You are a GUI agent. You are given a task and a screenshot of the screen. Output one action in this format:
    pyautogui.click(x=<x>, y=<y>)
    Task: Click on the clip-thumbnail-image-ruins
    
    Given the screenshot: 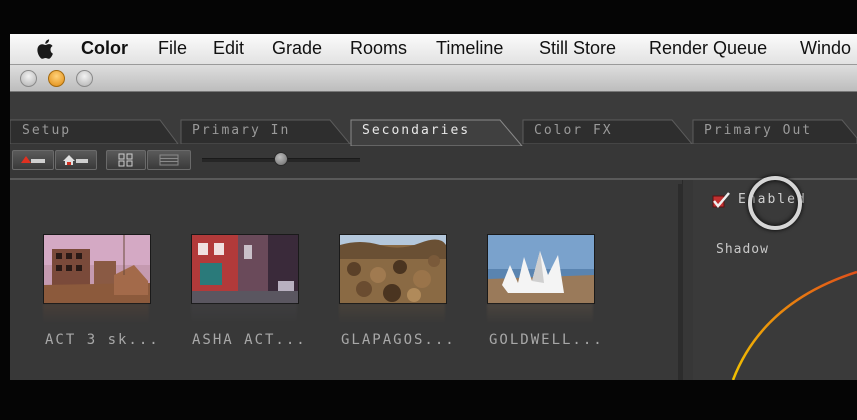 What is the action you would take?
    pyautogui.click(x=97, y=269)
    